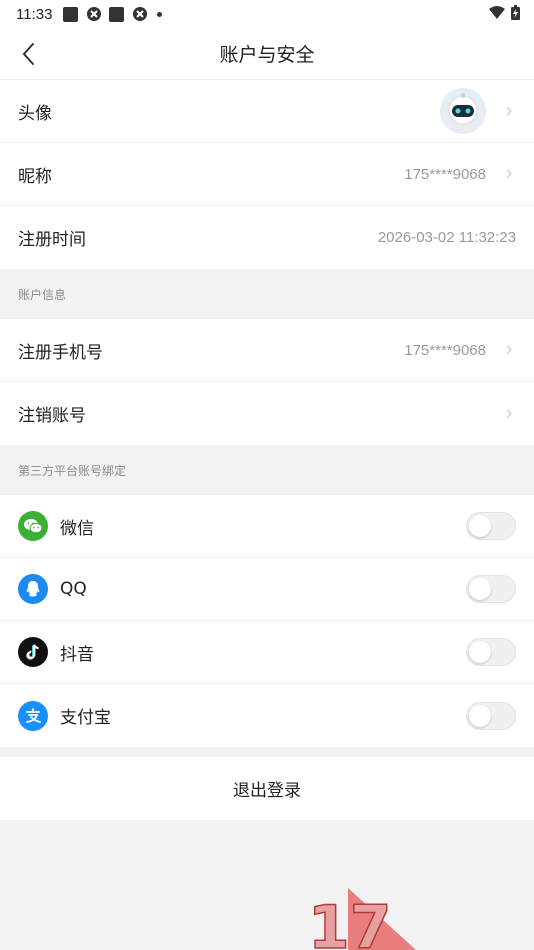 Image resolution: width=534 pixels, height=950 pixels. Describe the element at coordinates (52, 416) in the screenshot. I see `cancel-account-label: 注销账号` at that location.